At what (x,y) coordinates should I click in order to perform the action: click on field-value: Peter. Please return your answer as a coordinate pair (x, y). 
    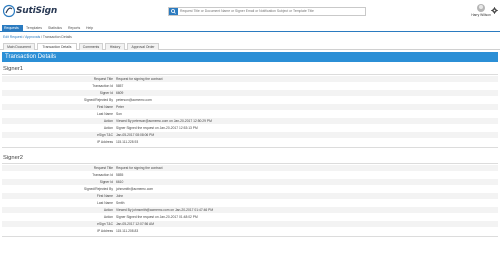
    Looking at the image, I should click on (120, 107).